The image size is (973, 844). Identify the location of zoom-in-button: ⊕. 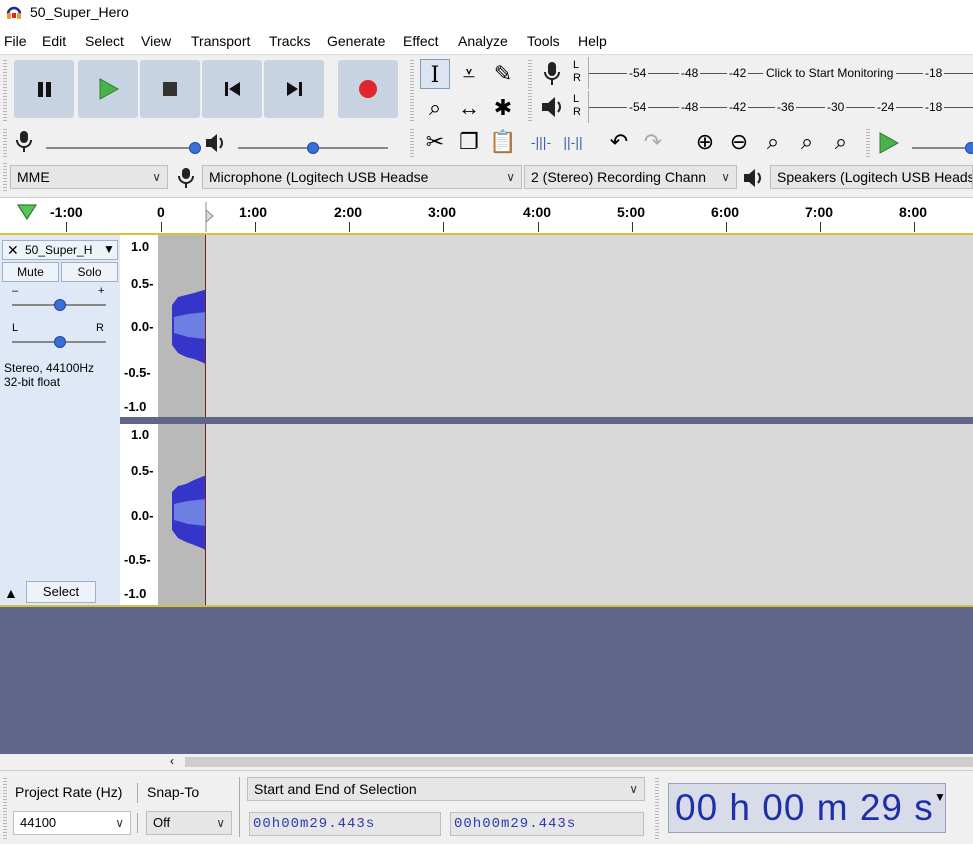
(705, 142).